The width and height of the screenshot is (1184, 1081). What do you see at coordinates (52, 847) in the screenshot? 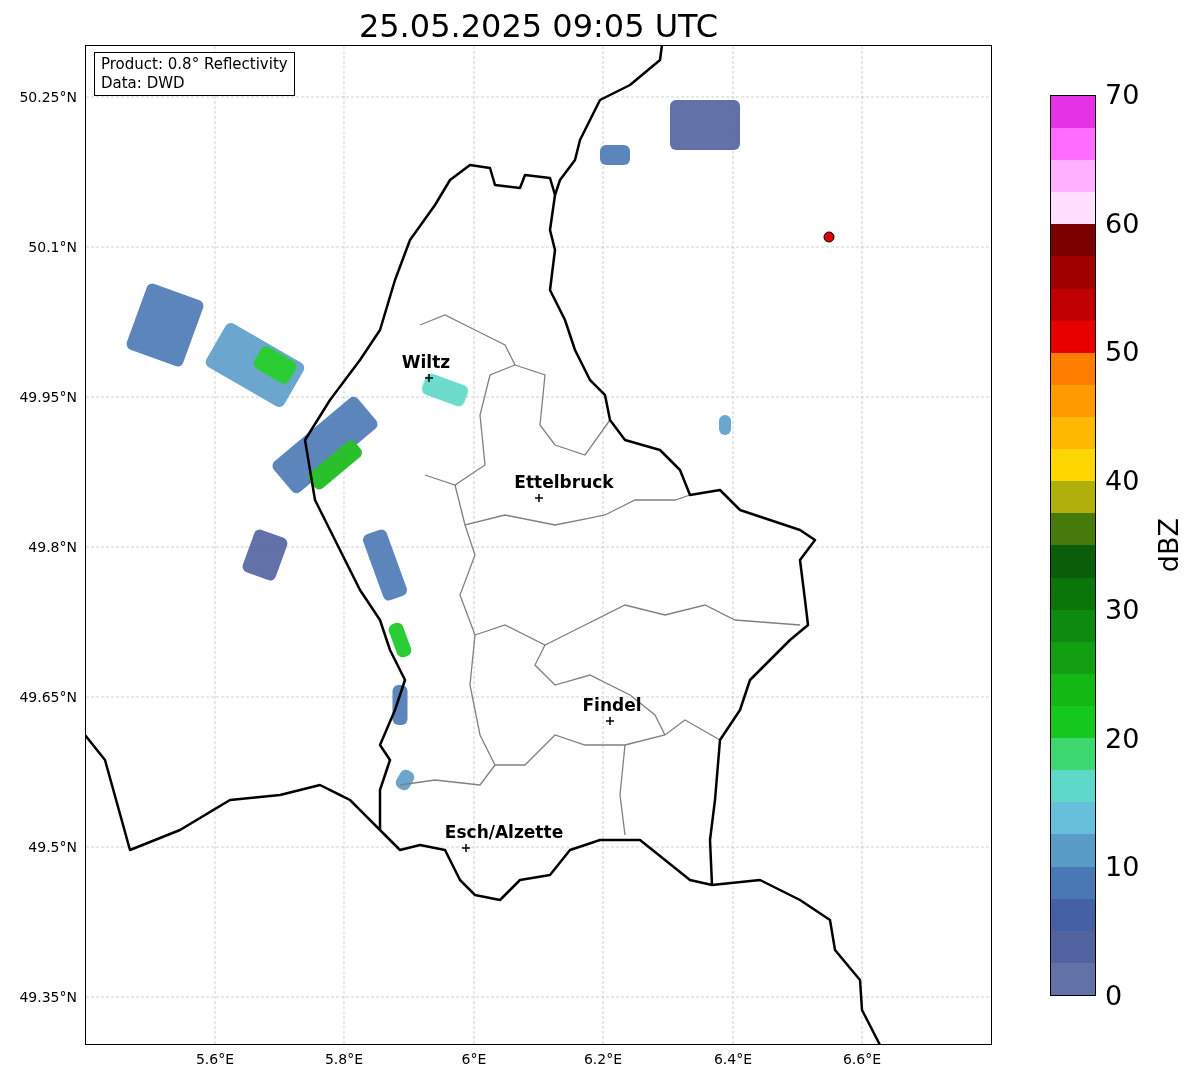
I see `axis-tick-label: 49.5°N` at bounding box center [52, 847].